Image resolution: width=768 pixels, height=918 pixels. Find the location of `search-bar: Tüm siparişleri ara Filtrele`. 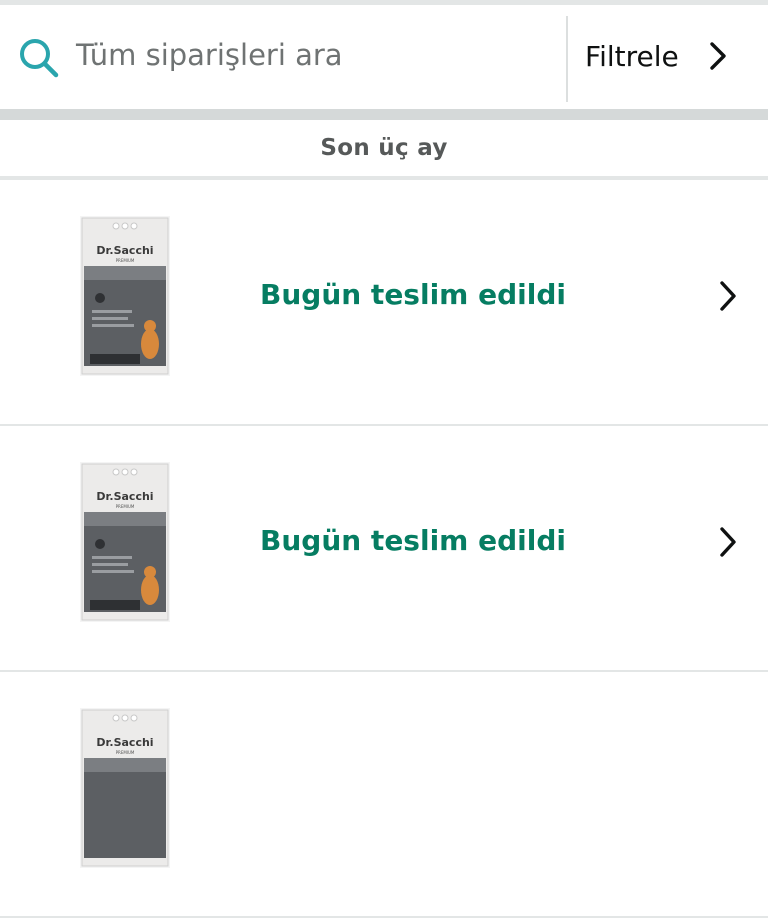

search-bar: Tüm siparişleri ara Filtrele is located at coordinates (384, 57).